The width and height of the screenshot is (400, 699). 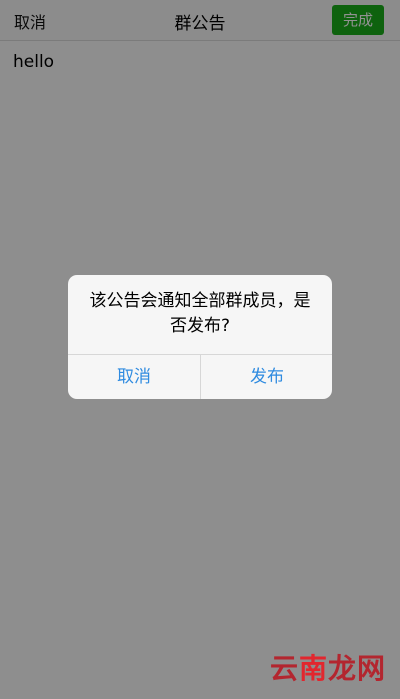 What do you see at coordinates (313, 668) in the screenshot?
I see `watermark-part-2: 南` at bounding box center [313, 668].